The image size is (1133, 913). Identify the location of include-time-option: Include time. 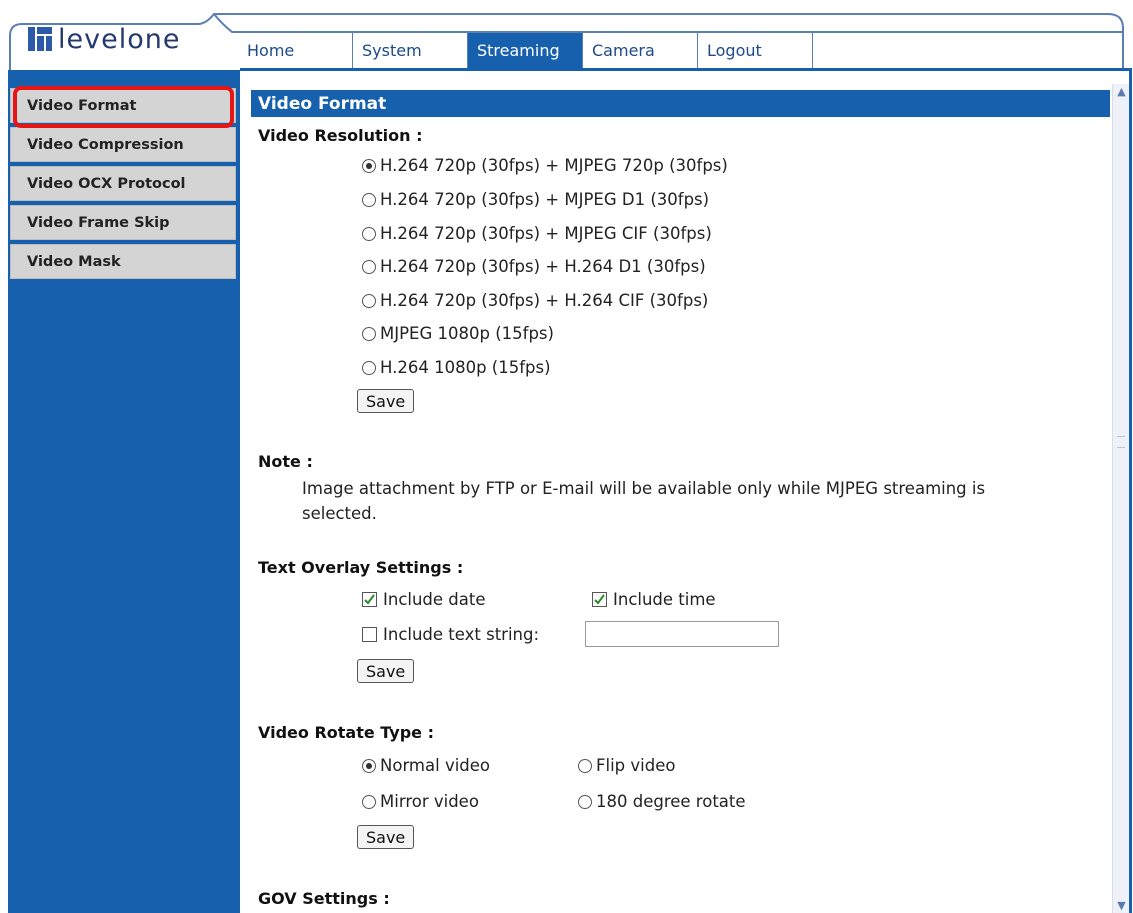
(654, 599).